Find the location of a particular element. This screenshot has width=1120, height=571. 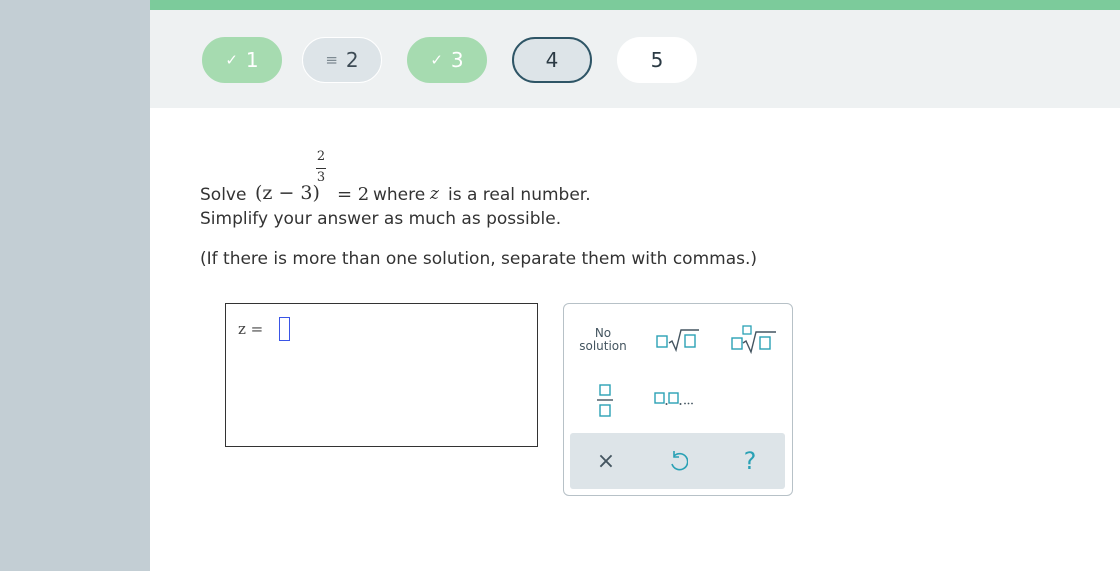

no-solution-button: No solution is located at coordinates (603, 340).